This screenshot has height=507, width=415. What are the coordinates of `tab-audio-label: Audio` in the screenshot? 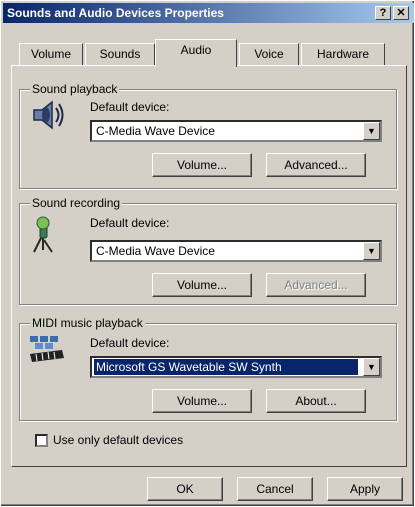 It's located at (196, 50).